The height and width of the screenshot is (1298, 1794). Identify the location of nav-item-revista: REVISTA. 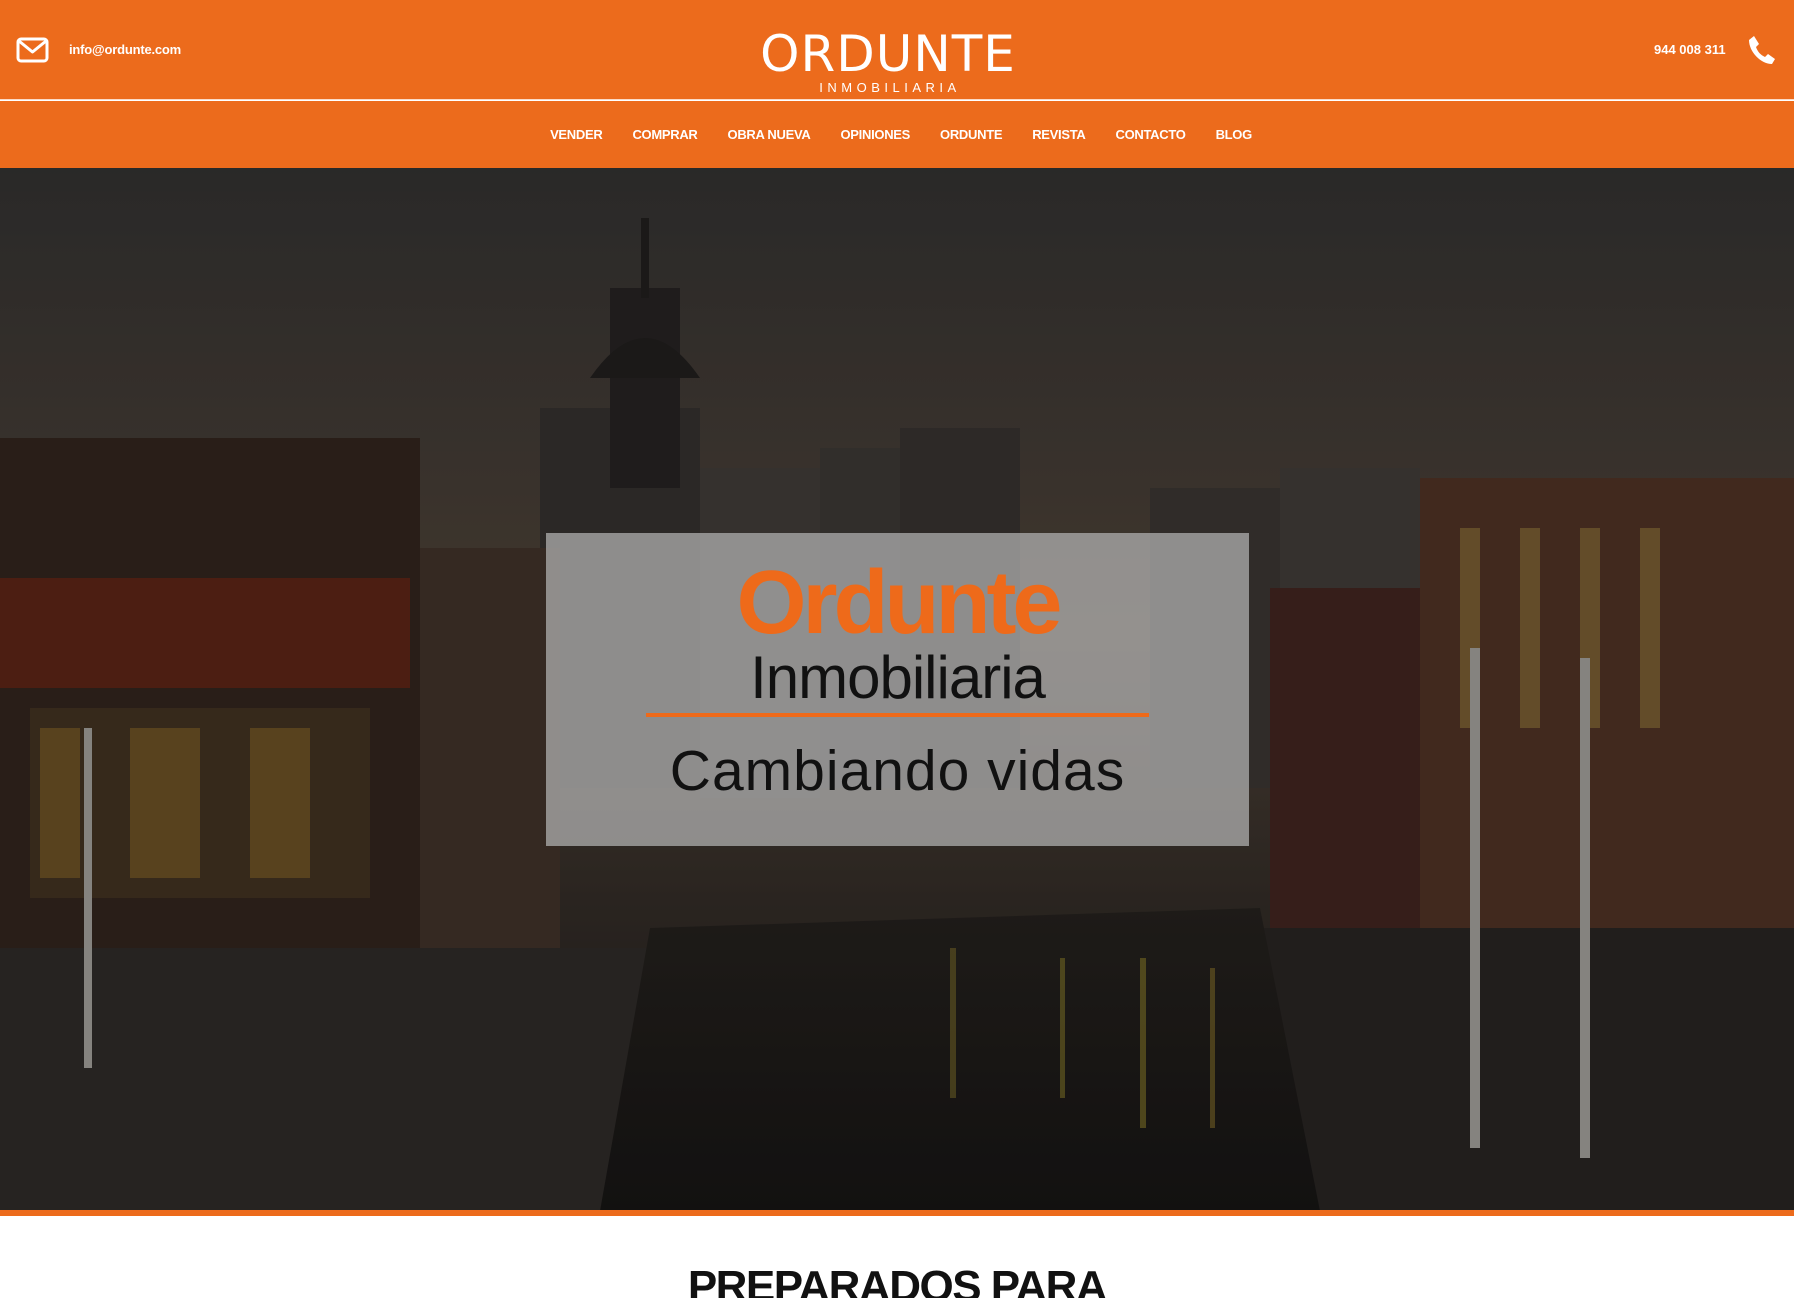
(1059, 134).